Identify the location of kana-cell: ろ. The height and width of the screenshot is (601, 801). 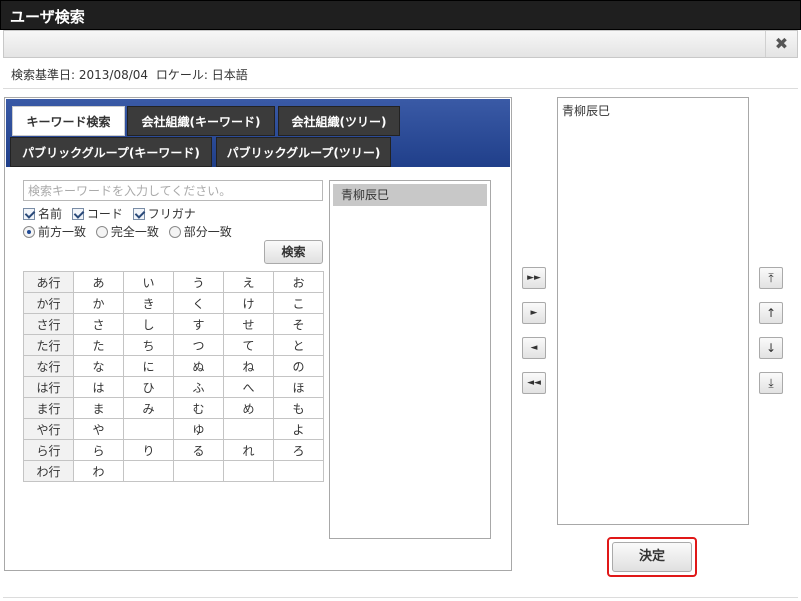
(298, 450).